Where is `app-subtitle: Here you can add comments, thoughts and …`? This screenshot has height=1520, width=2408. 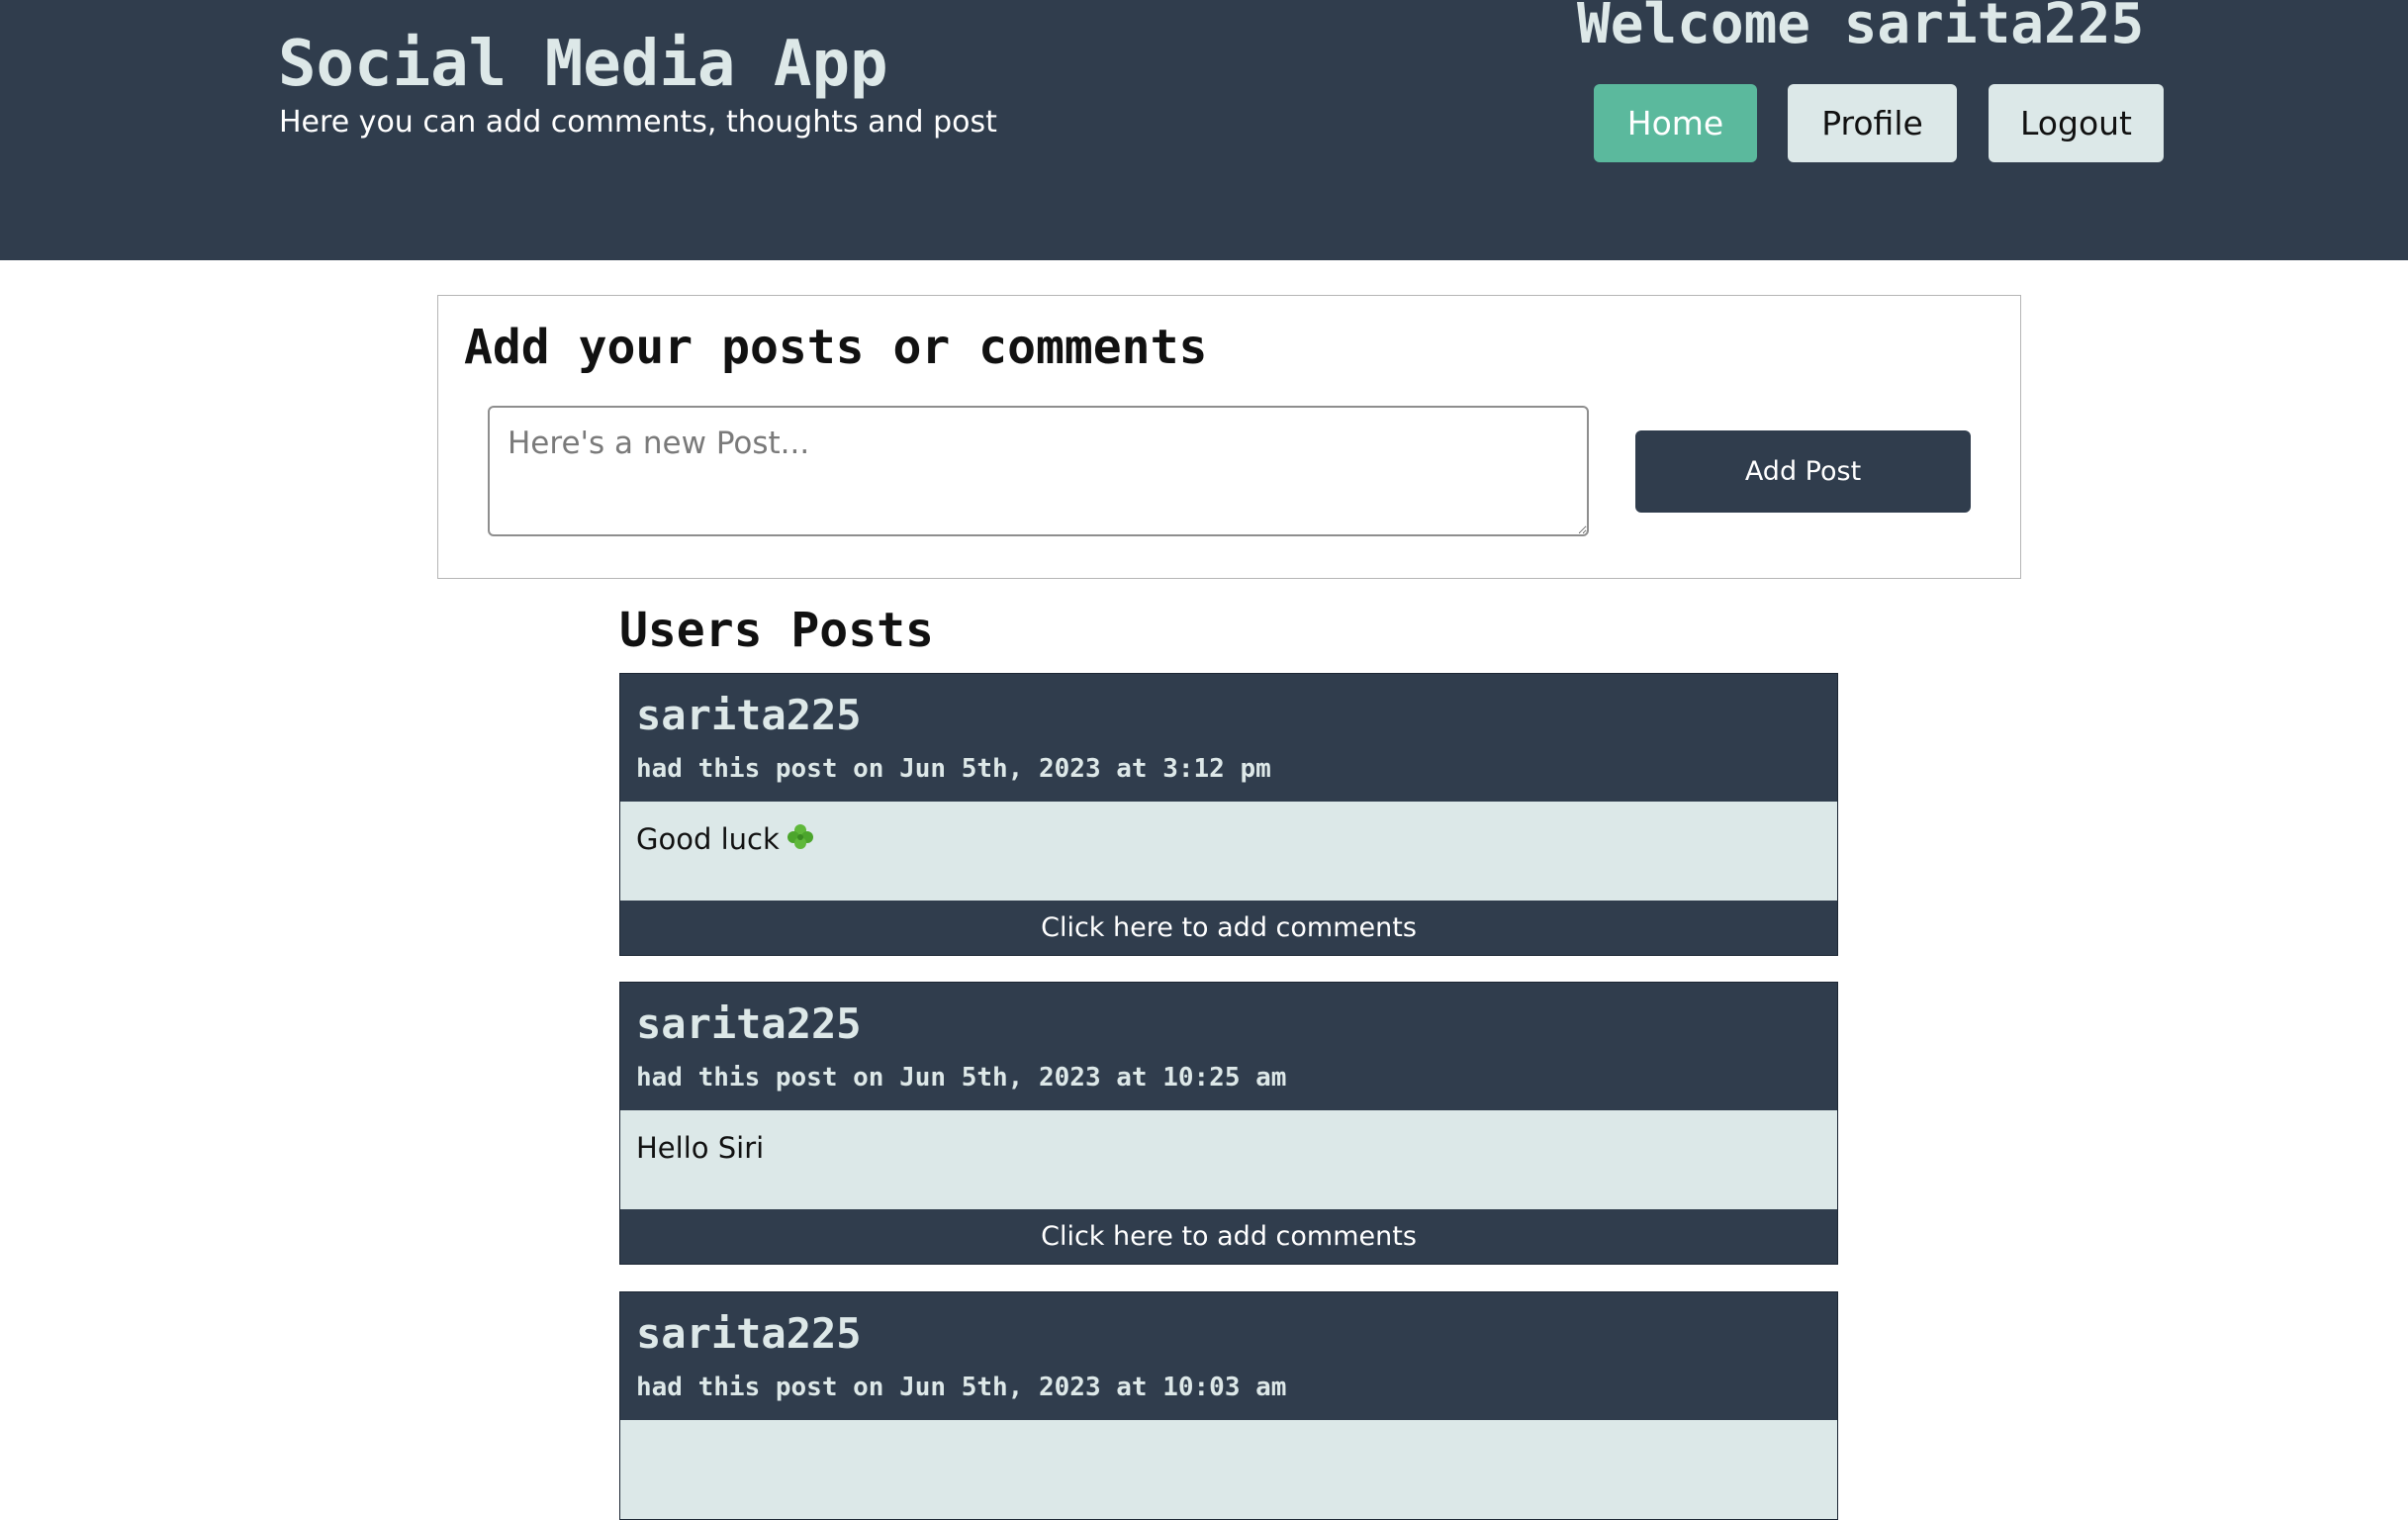 app-subtitle: Here you can add comments, thoughts and … is located at coordinates (638, 123).